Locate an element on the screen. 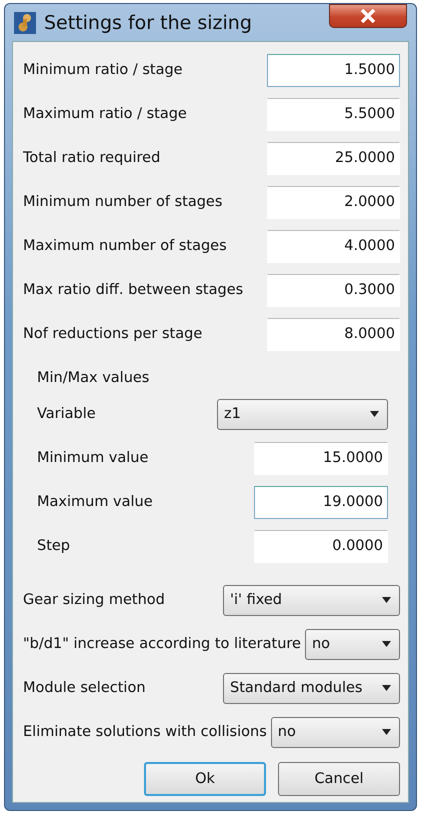 The width and height of the screenshot is (421, 814). dialog-button: Ok is located at coordinates (205, 779).